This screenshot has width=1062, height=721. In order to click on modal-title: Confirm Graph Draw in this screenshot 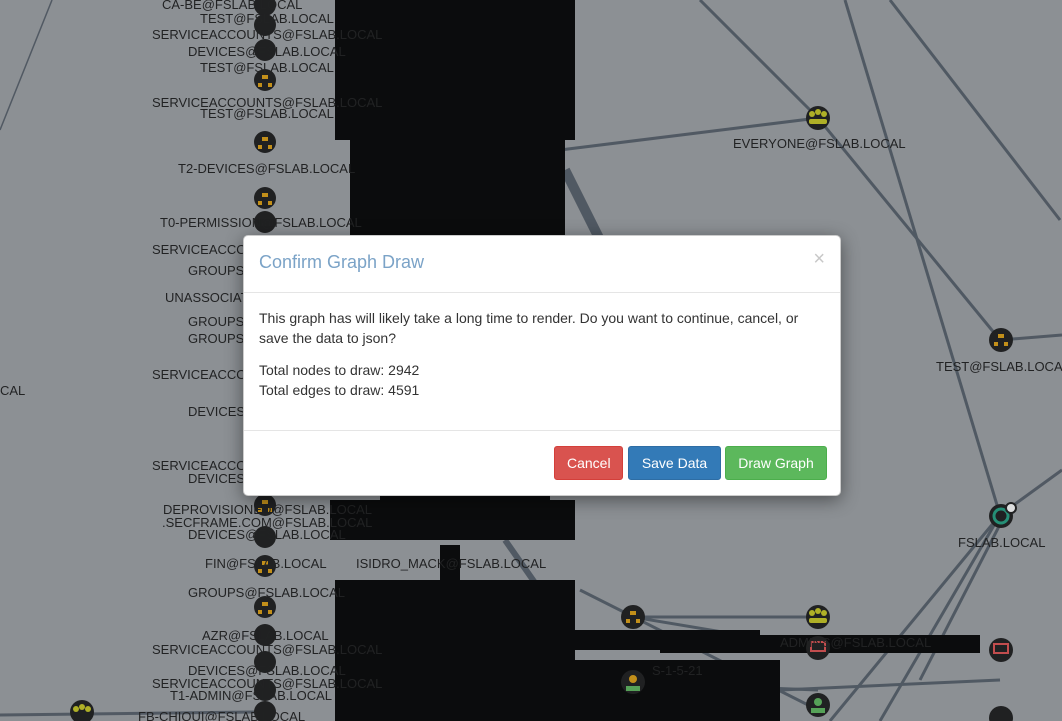, I will do `click(342, 262)`.